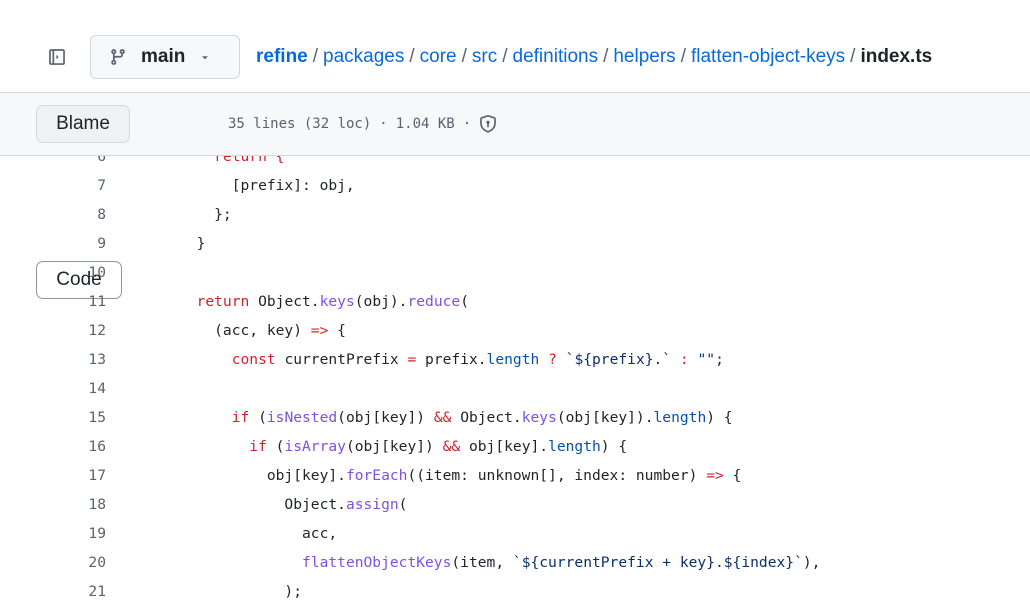 Image resolution: width=1030 pixels, height=615 pixels. Describe the element at coordinates (53, 475) in the screenshot. I see `line-number: 17` at that location.